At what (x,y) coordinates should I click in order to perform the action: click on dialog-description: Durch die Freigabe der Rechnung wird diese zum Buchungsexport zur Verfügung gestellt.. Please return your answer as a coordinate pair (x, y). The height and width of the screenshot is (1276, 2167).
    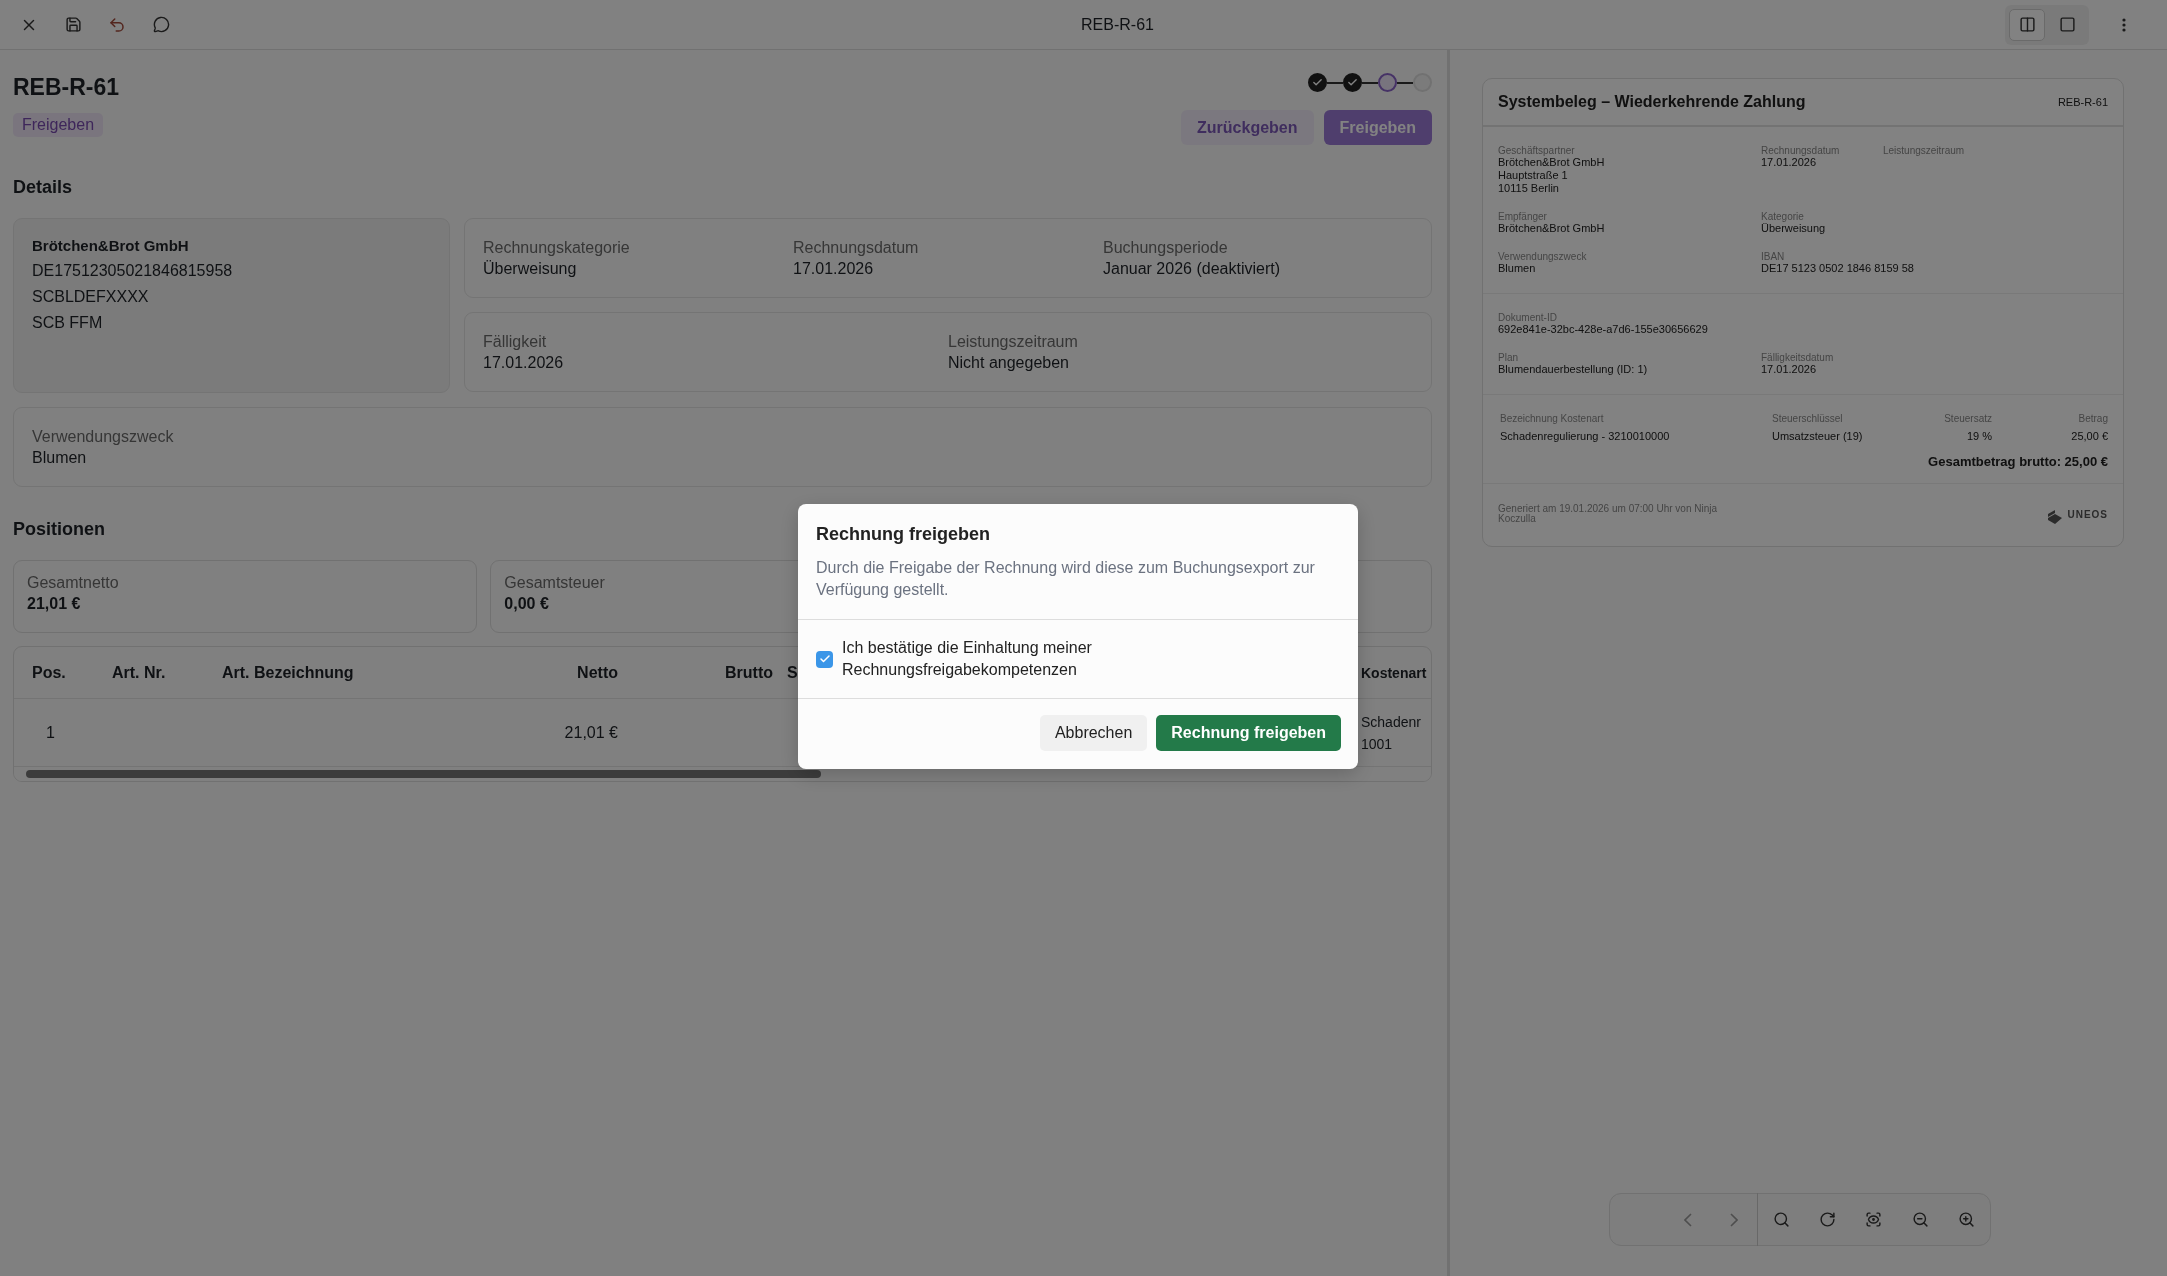
    Looking at the image, I should click on (1066, 579).